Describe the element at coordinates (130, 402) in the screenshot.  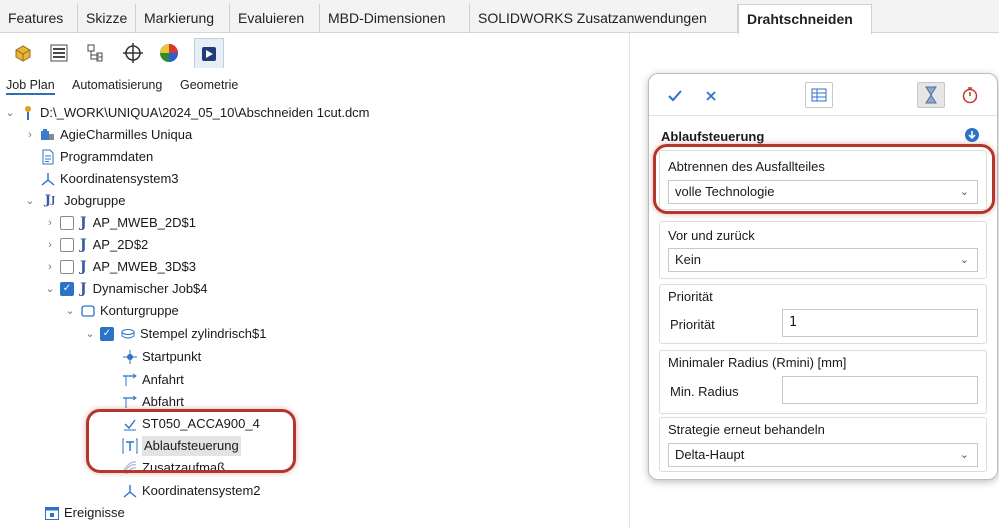
I see `departure-icon` at that location.